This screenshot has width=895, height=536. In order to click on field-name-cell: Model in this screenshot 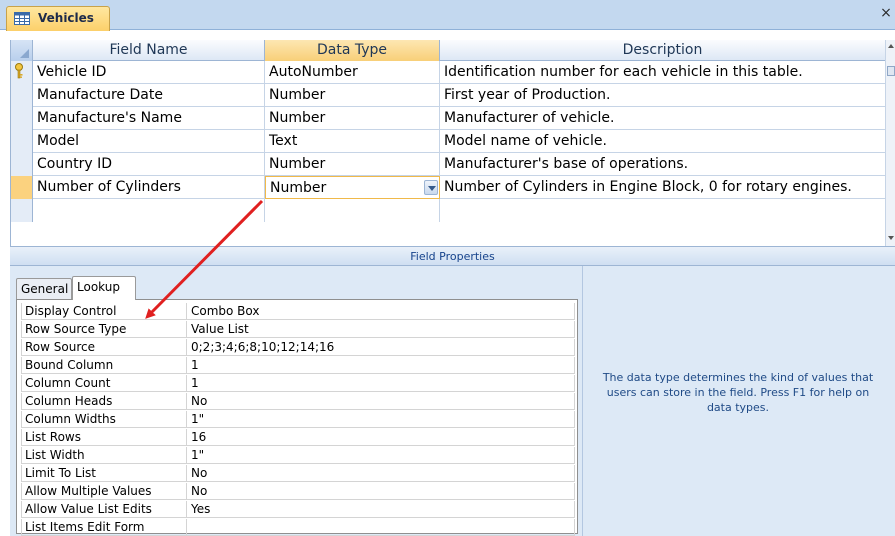, I will do `click(149, 141)`.